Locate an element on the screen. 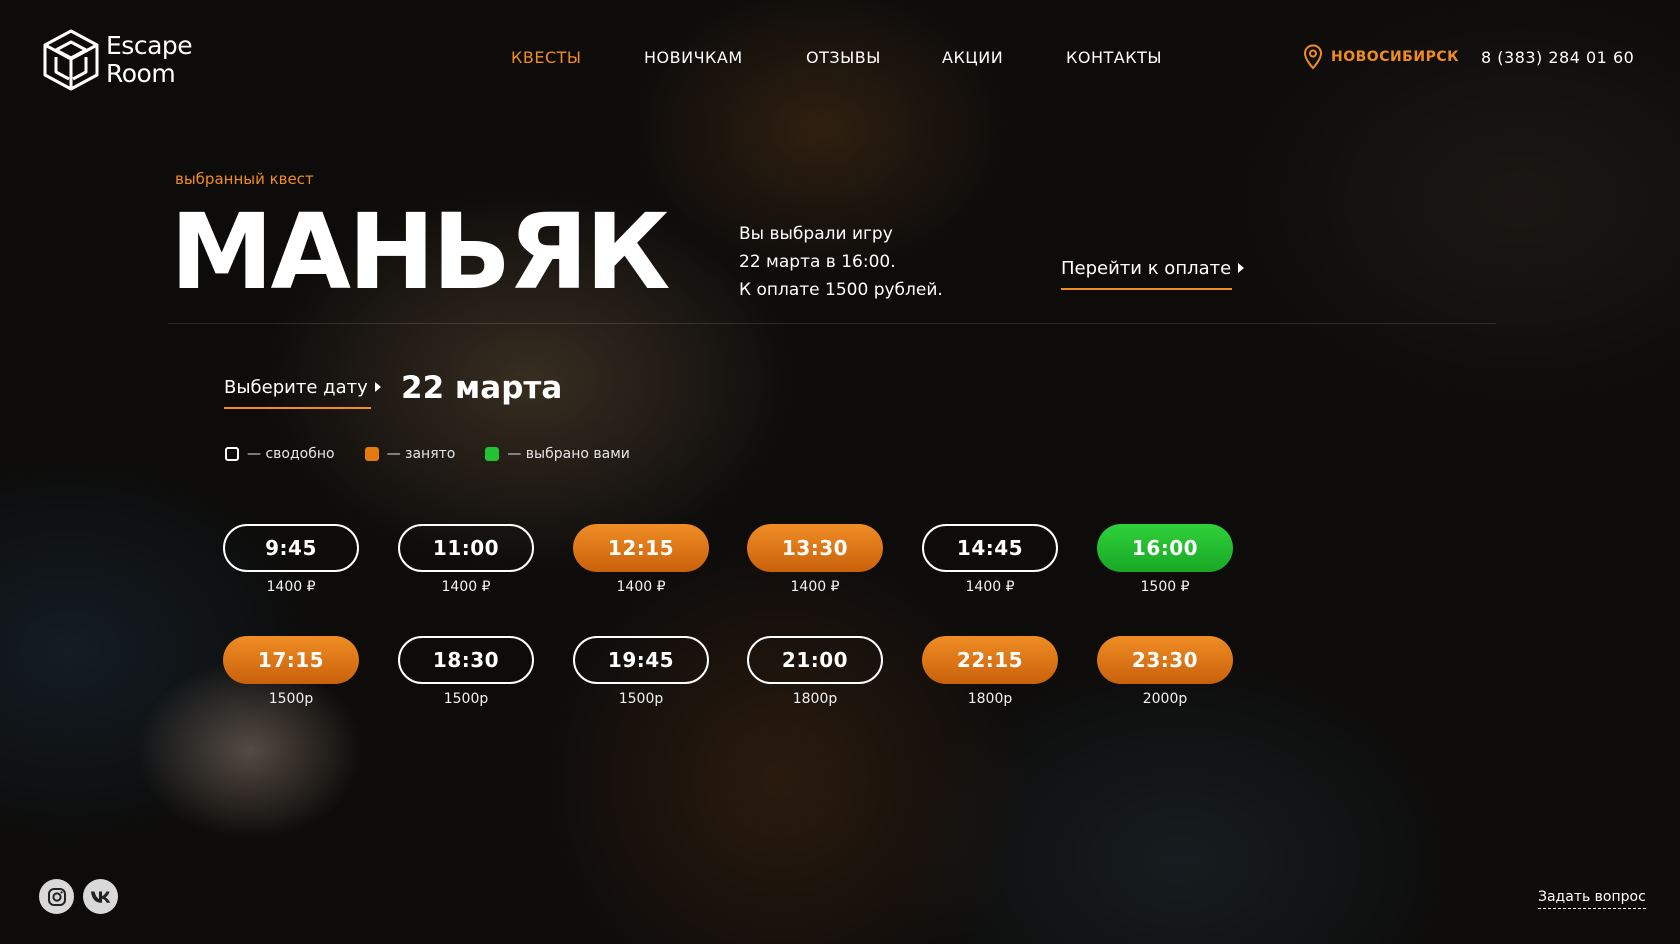 Image resolution: width=1680 pixels, height=944 pixels. go-to-payment-link: Перейти к оплате is located at coordinates (1153, 274).